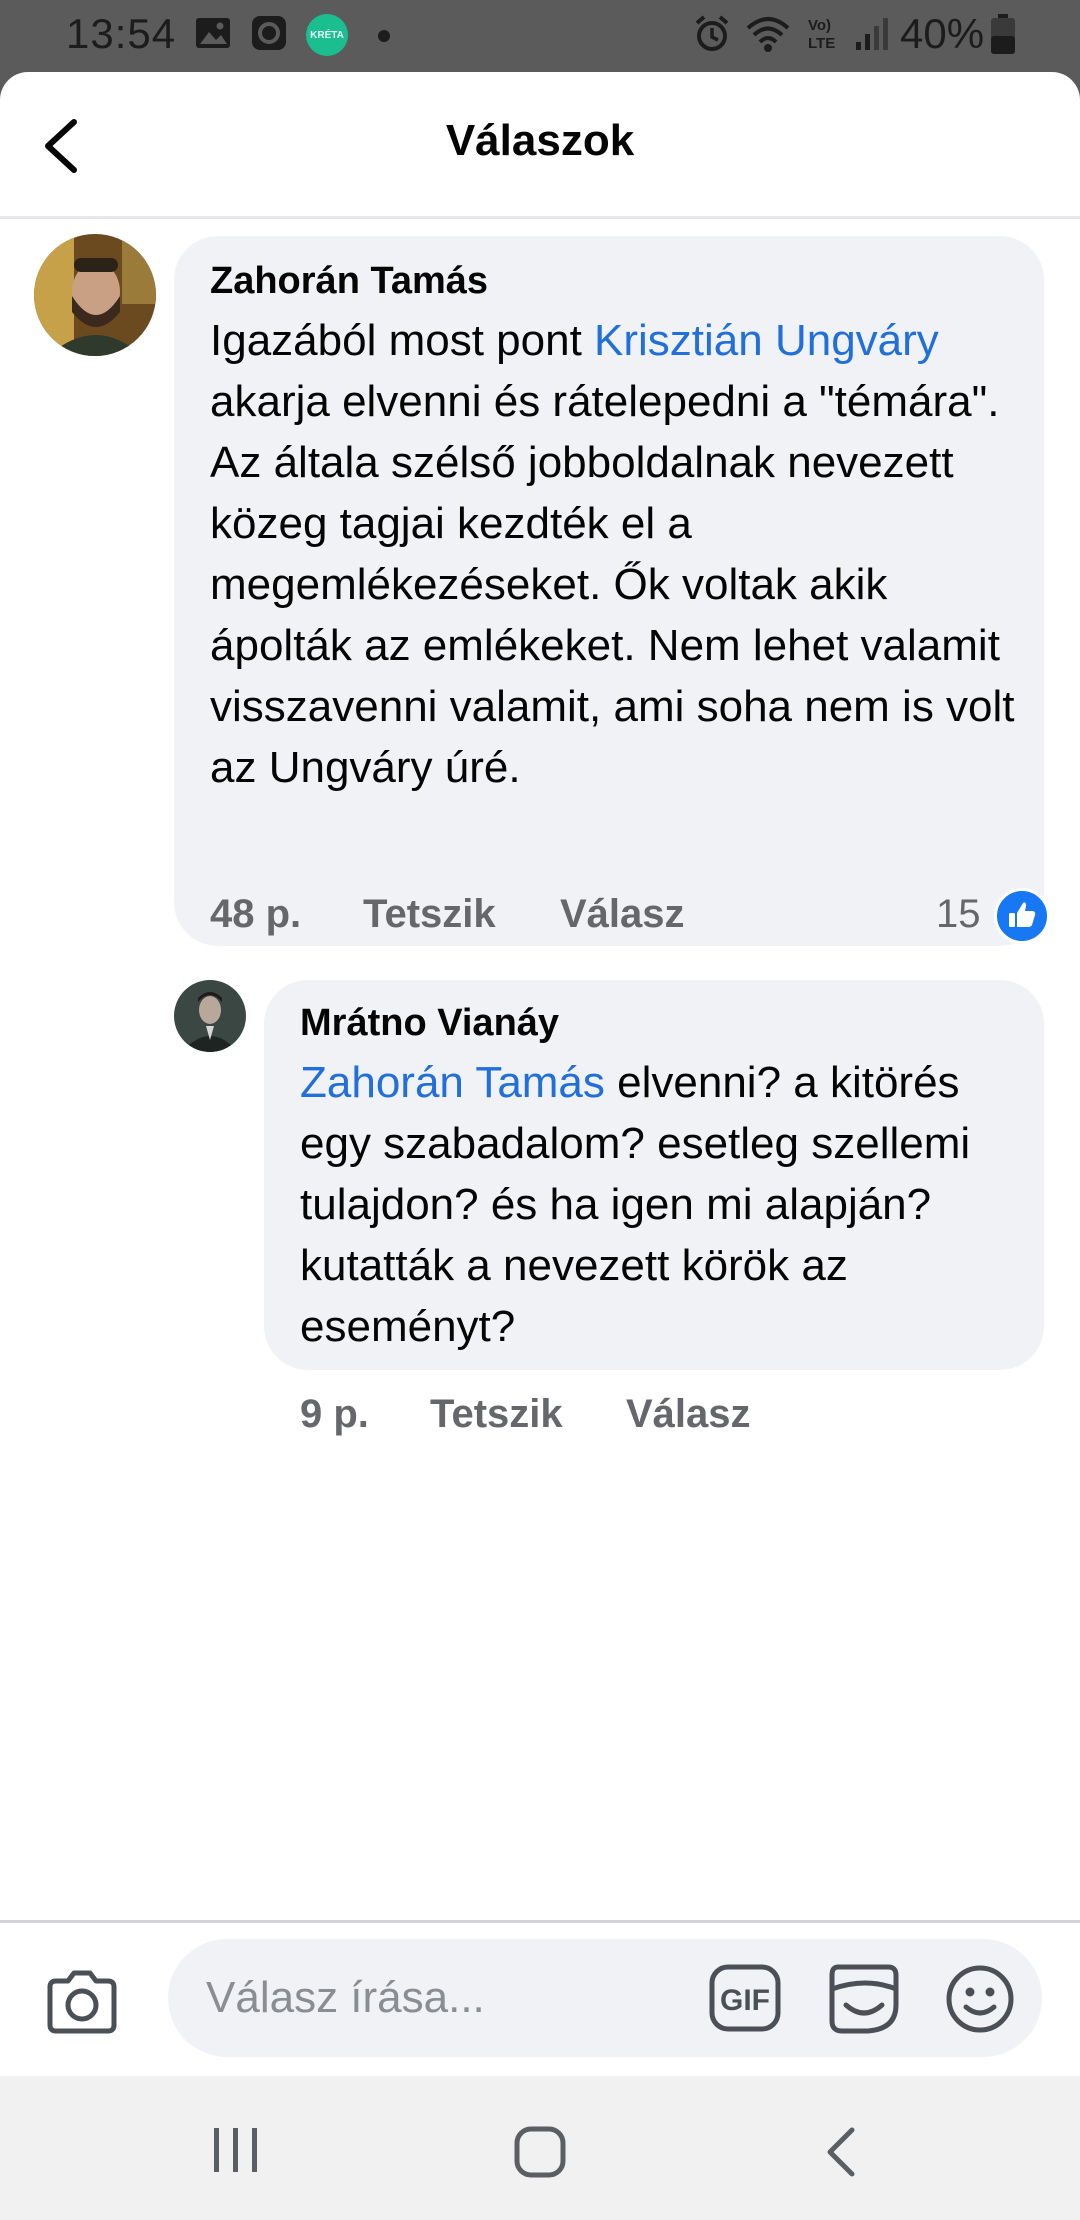 This screenshot has height=2220, width=1080. Describe the element at coordinates (402, 340) in the screenshot. I see `comment-text-start: Igazából most pont` at that location.